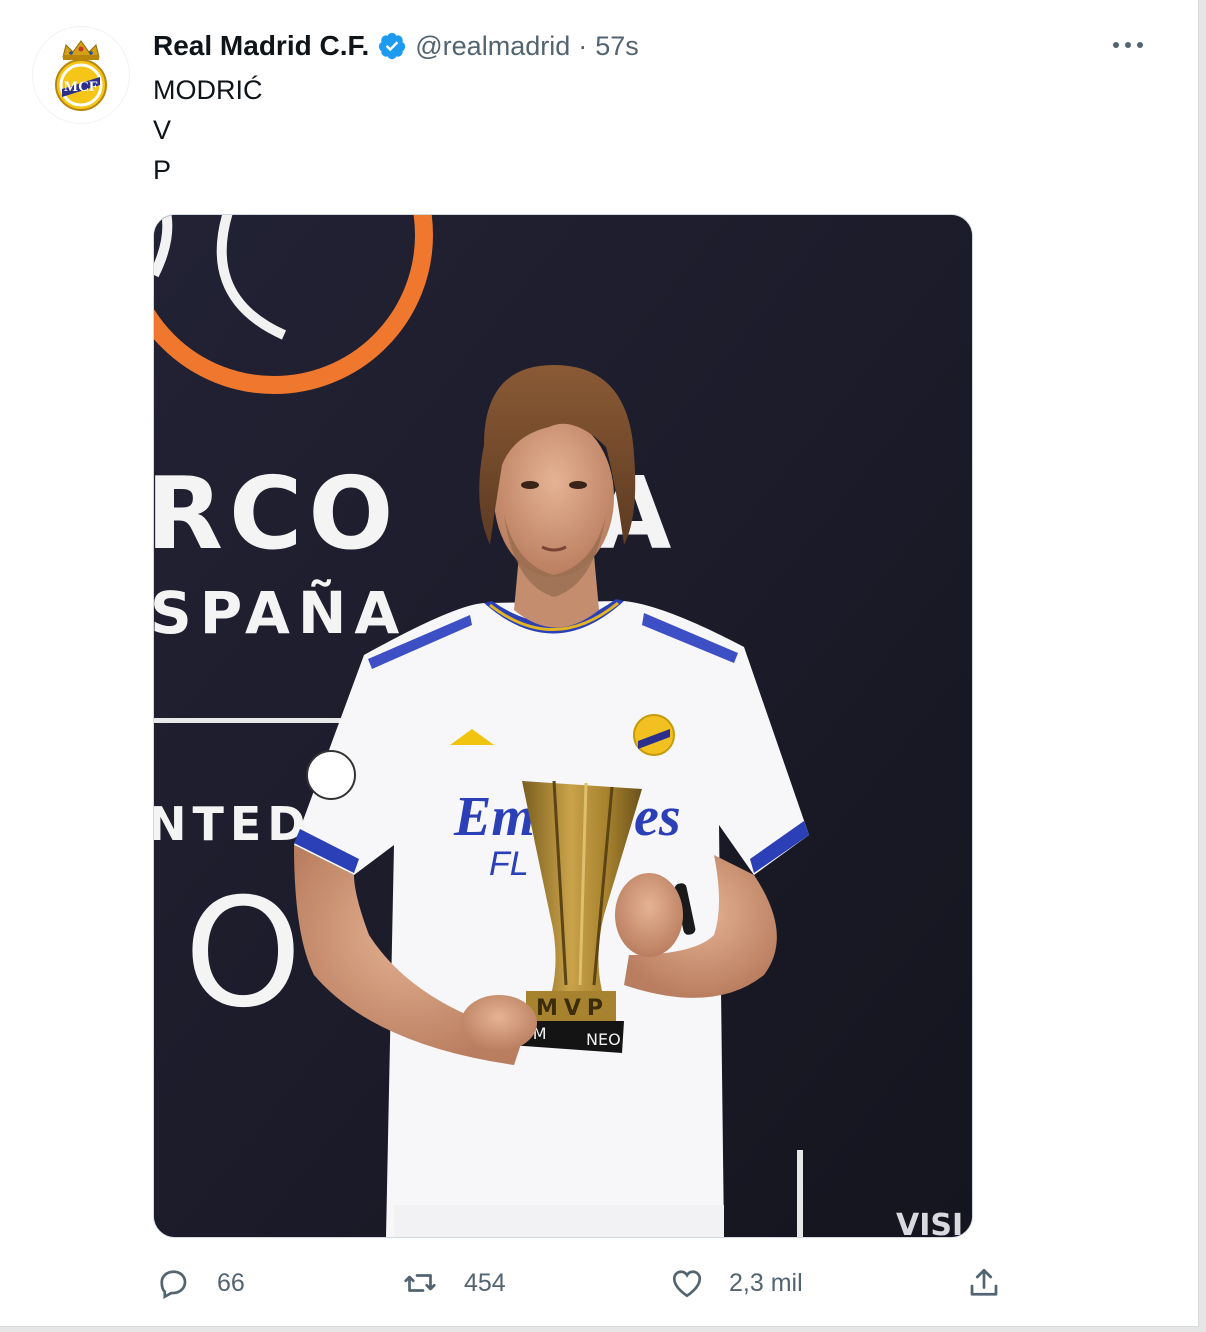  What do you see at coordinates (657, 817) in the screenshot?
I see `shirt-sponsor-text: es` at bounding box center [657, 817].